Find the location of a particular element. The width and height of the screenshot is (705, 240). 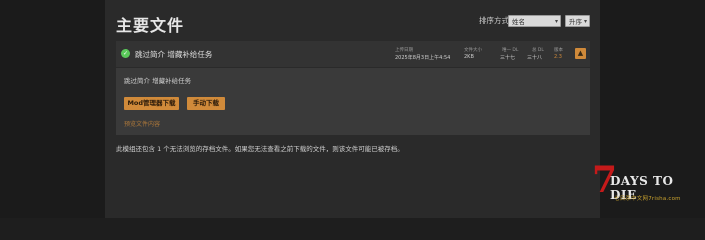

sort-order-value: 升序 is located at coordinates (575, 22).